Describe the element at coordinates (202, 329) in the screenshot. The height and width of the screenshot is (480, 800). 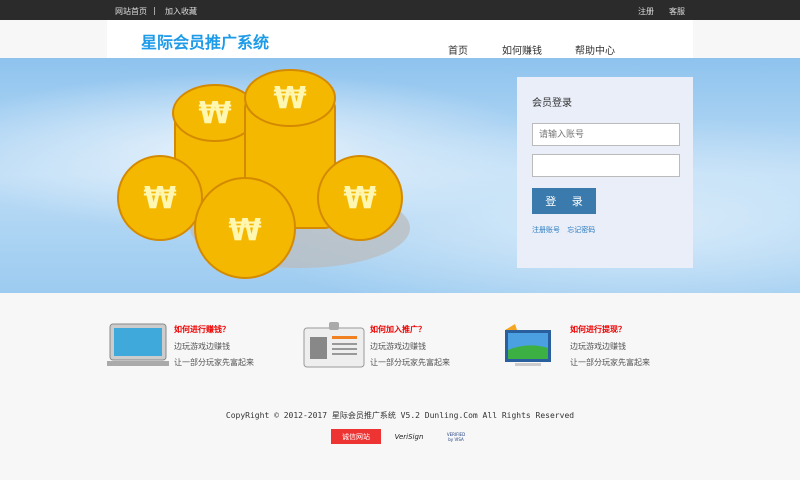
I see `feature-title: 如何进行赚钱？` at that location.